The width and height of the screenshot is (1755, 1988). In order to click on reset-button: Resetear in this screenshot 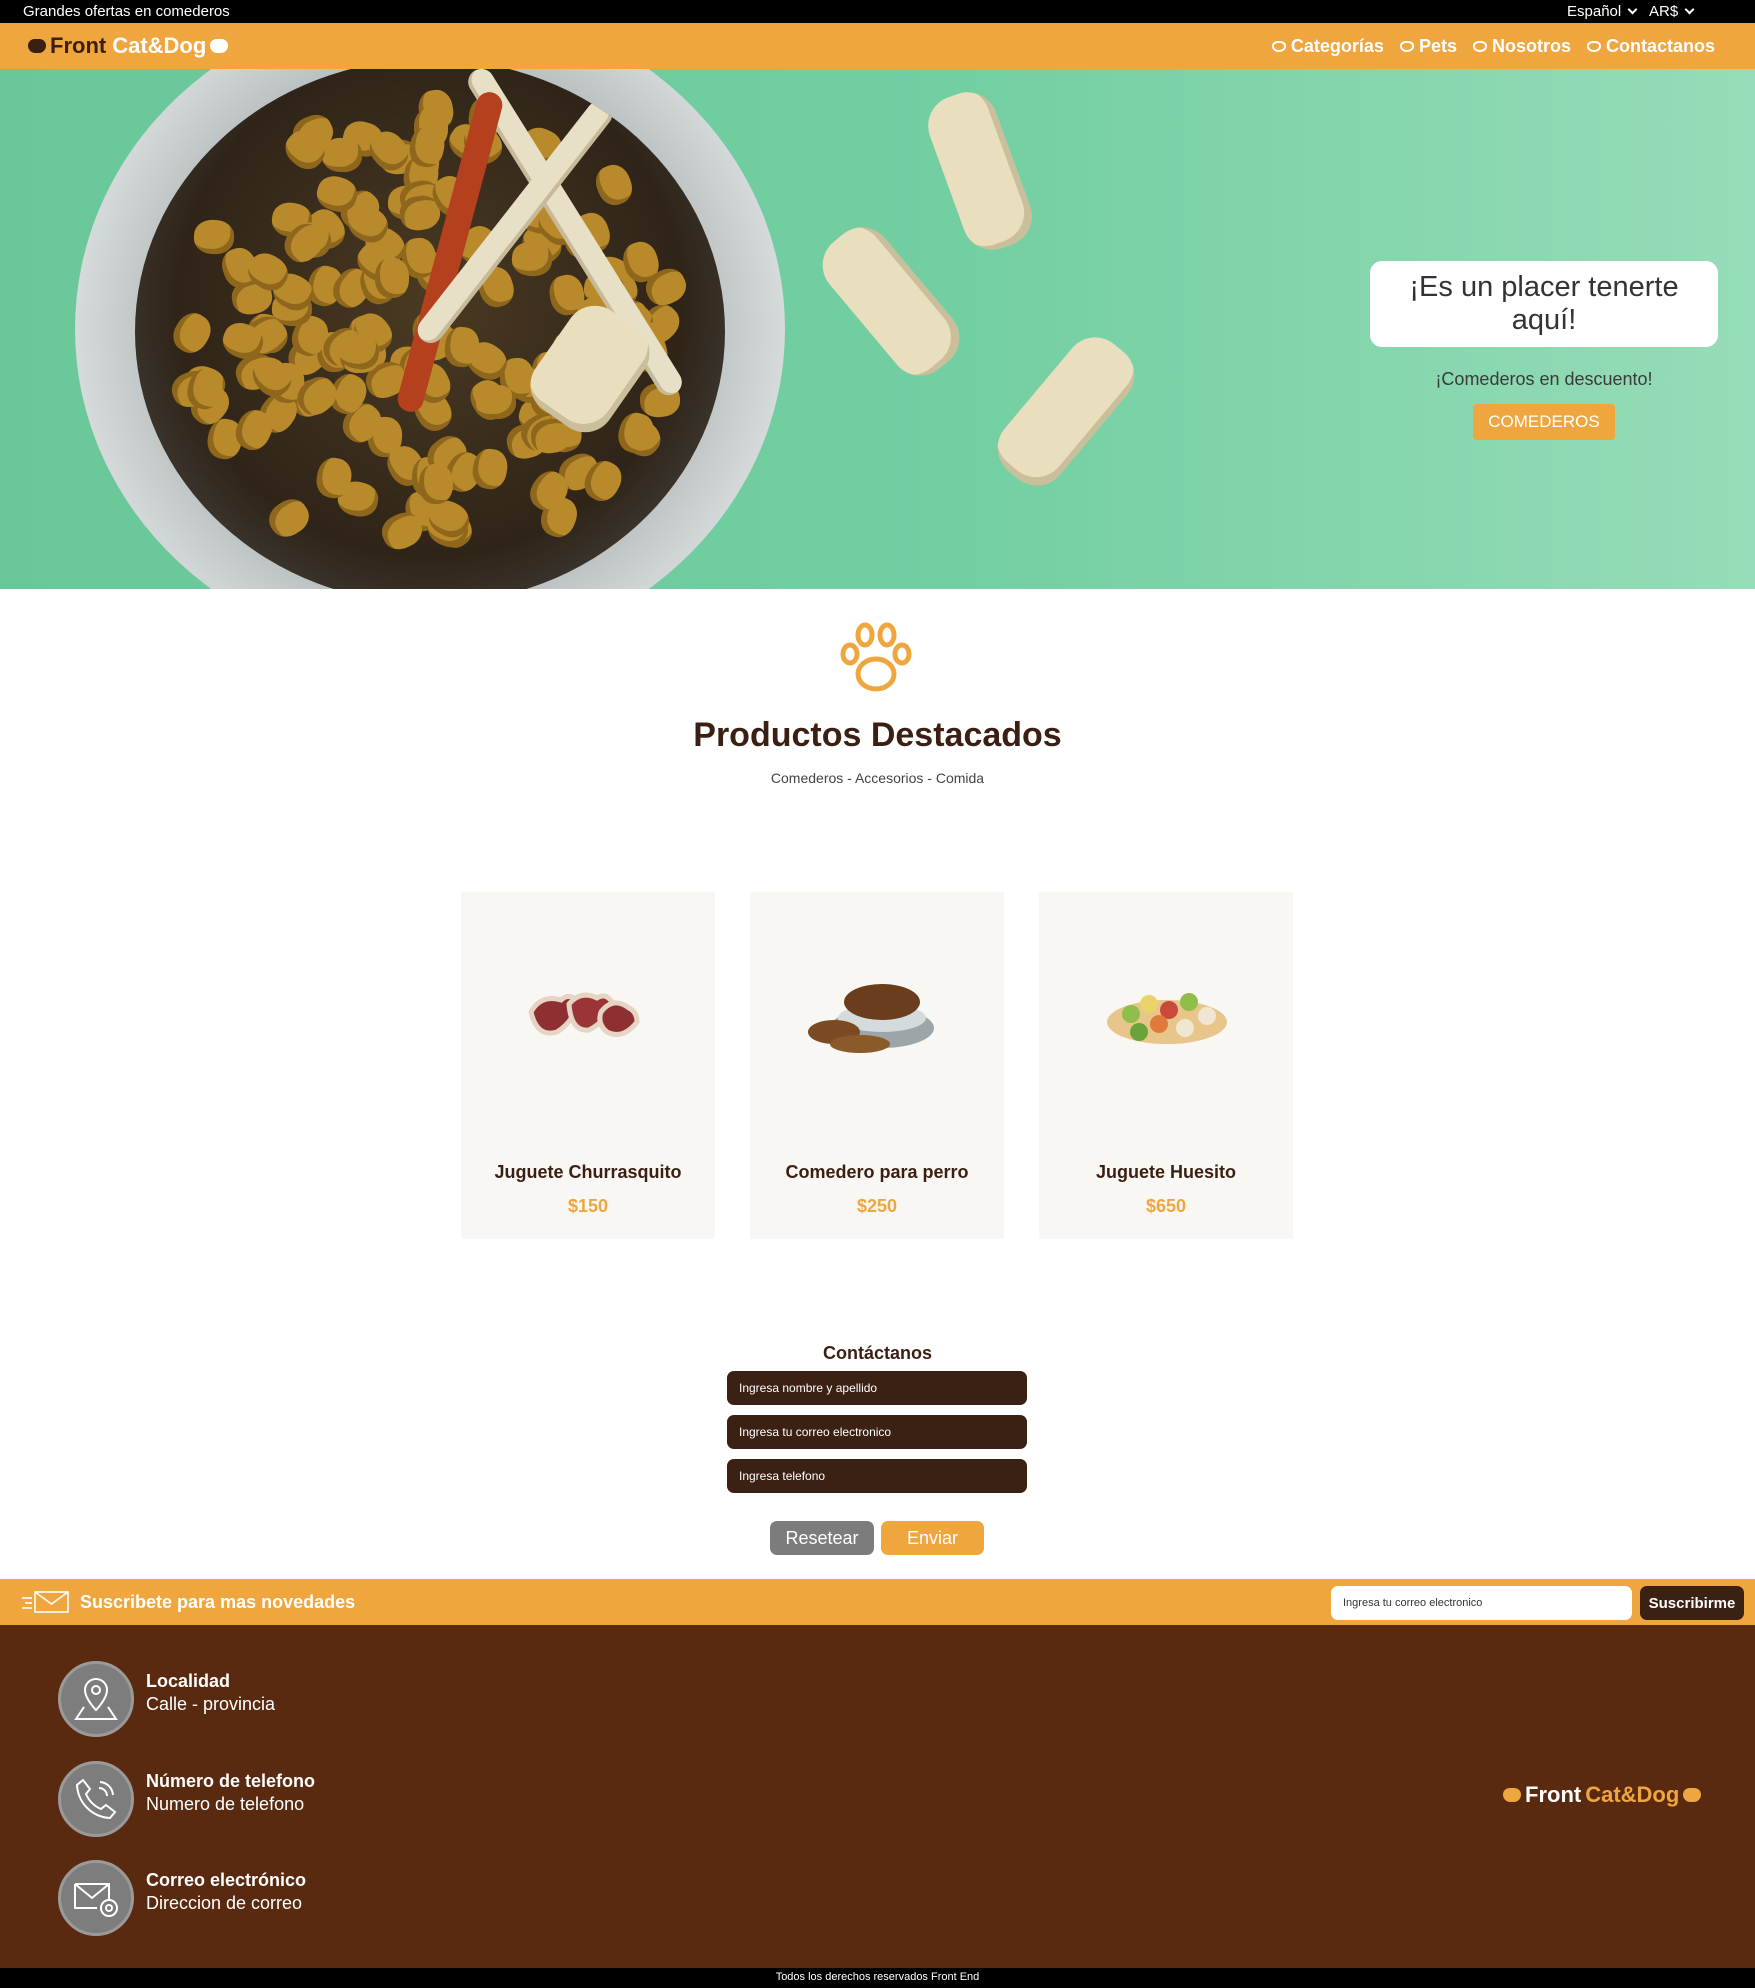, I will do `click(822, 1538)`.